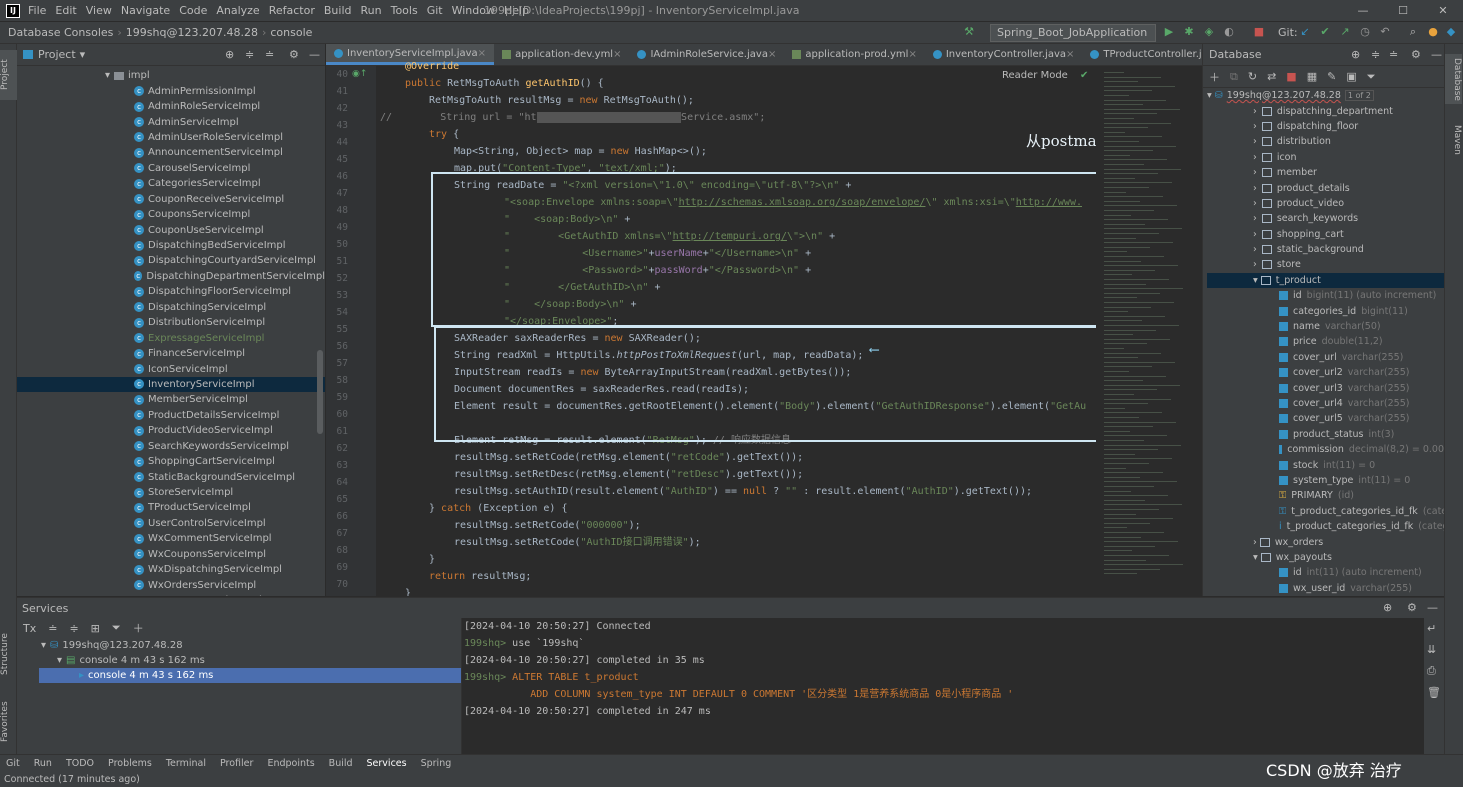 This screenshot has height=787, width=1463. Describe the element at coordinates (1325, 280) in the screenshot. I see `table-t-product: ▾ t_product` at that location.